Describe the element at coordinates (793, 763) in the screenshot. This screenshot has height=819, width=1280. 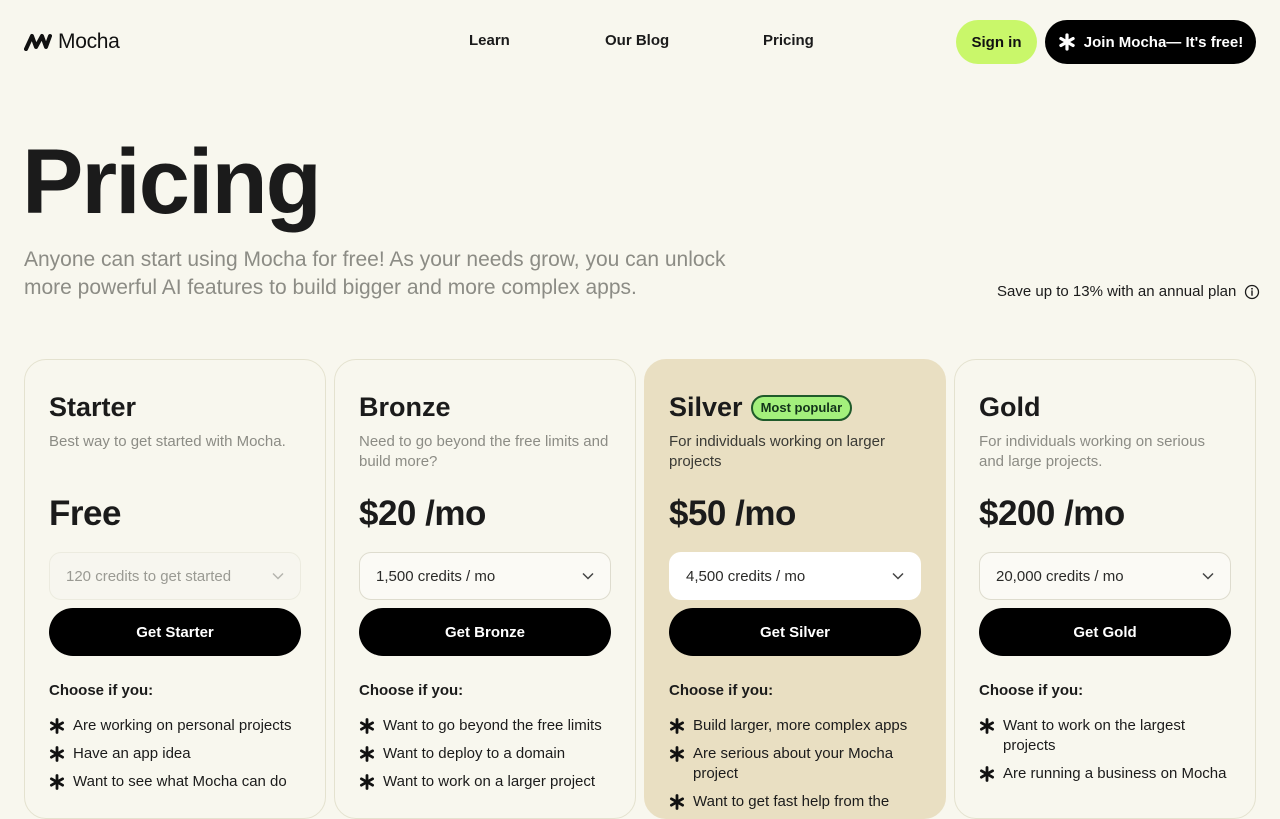
I see `feature-text: Are serious about your Mocha project` at that location.